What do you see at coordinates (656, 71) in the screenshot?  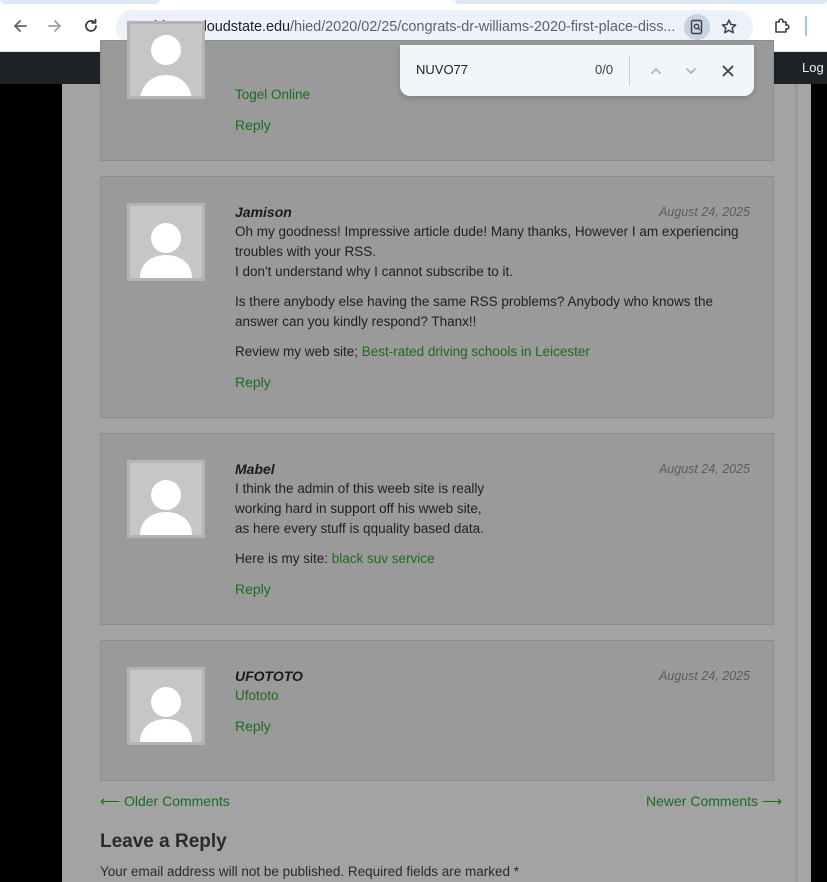 I see `chevron-up-icon` at bounding box center [656, 71].